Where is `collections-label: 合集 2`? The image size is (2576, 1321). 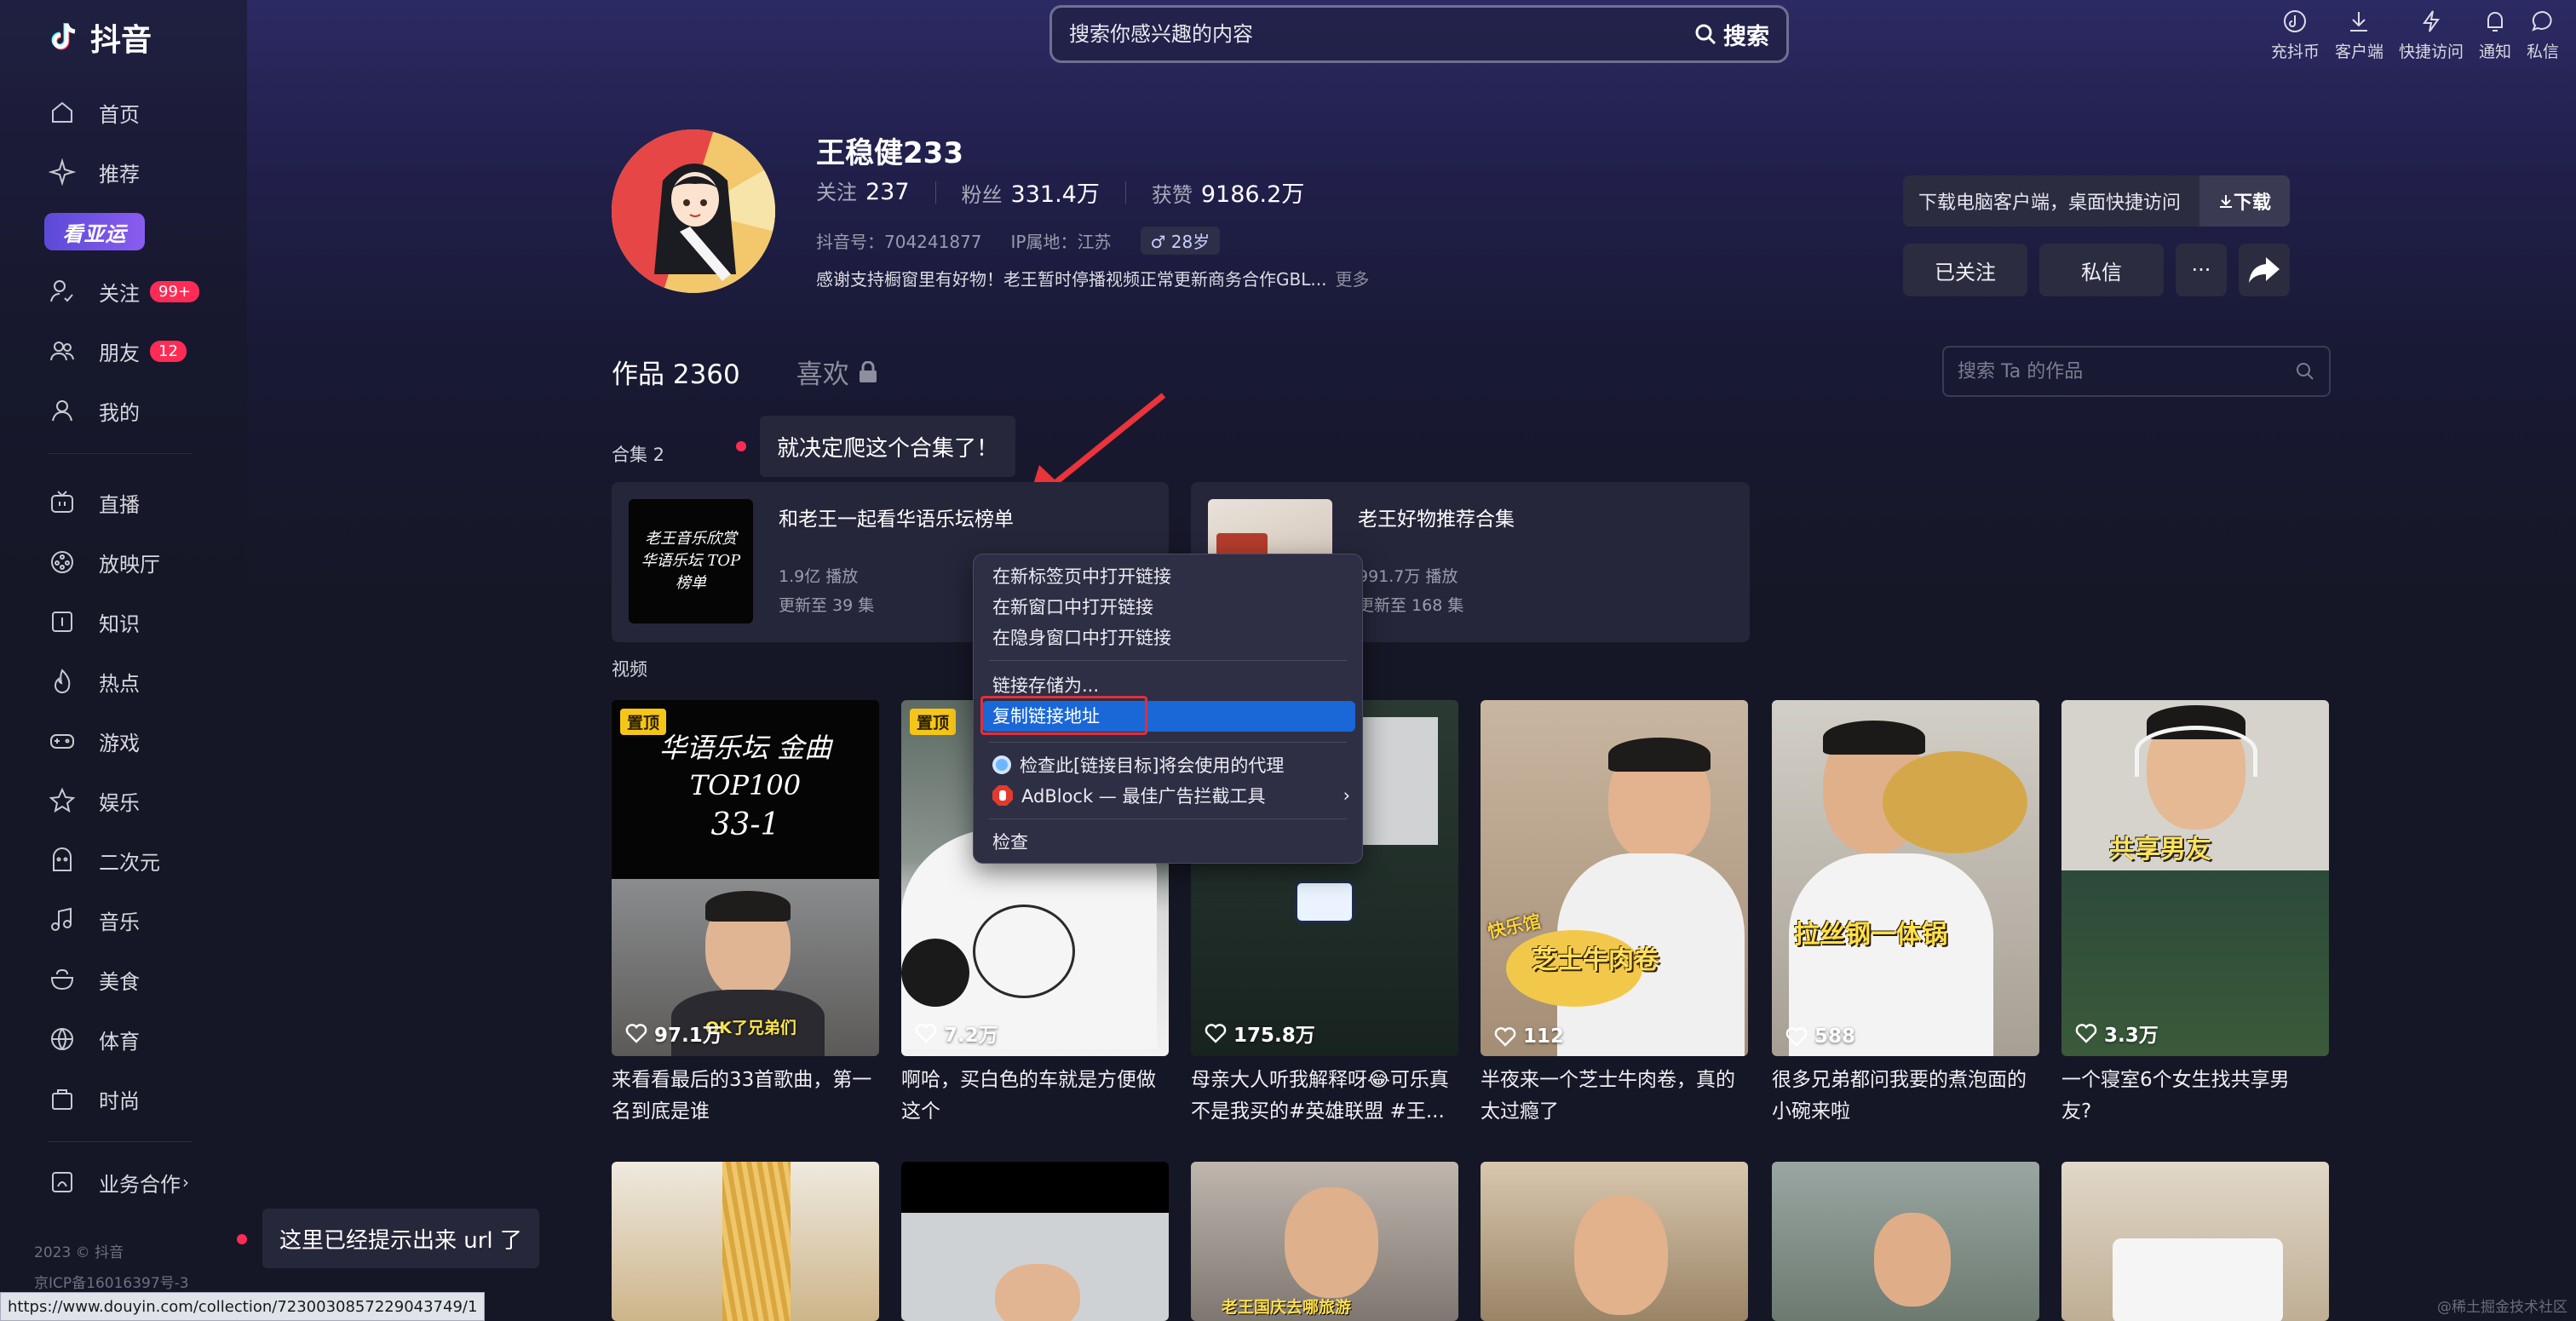
collections-label: 合集 2 is located at coordinates (638, 455).